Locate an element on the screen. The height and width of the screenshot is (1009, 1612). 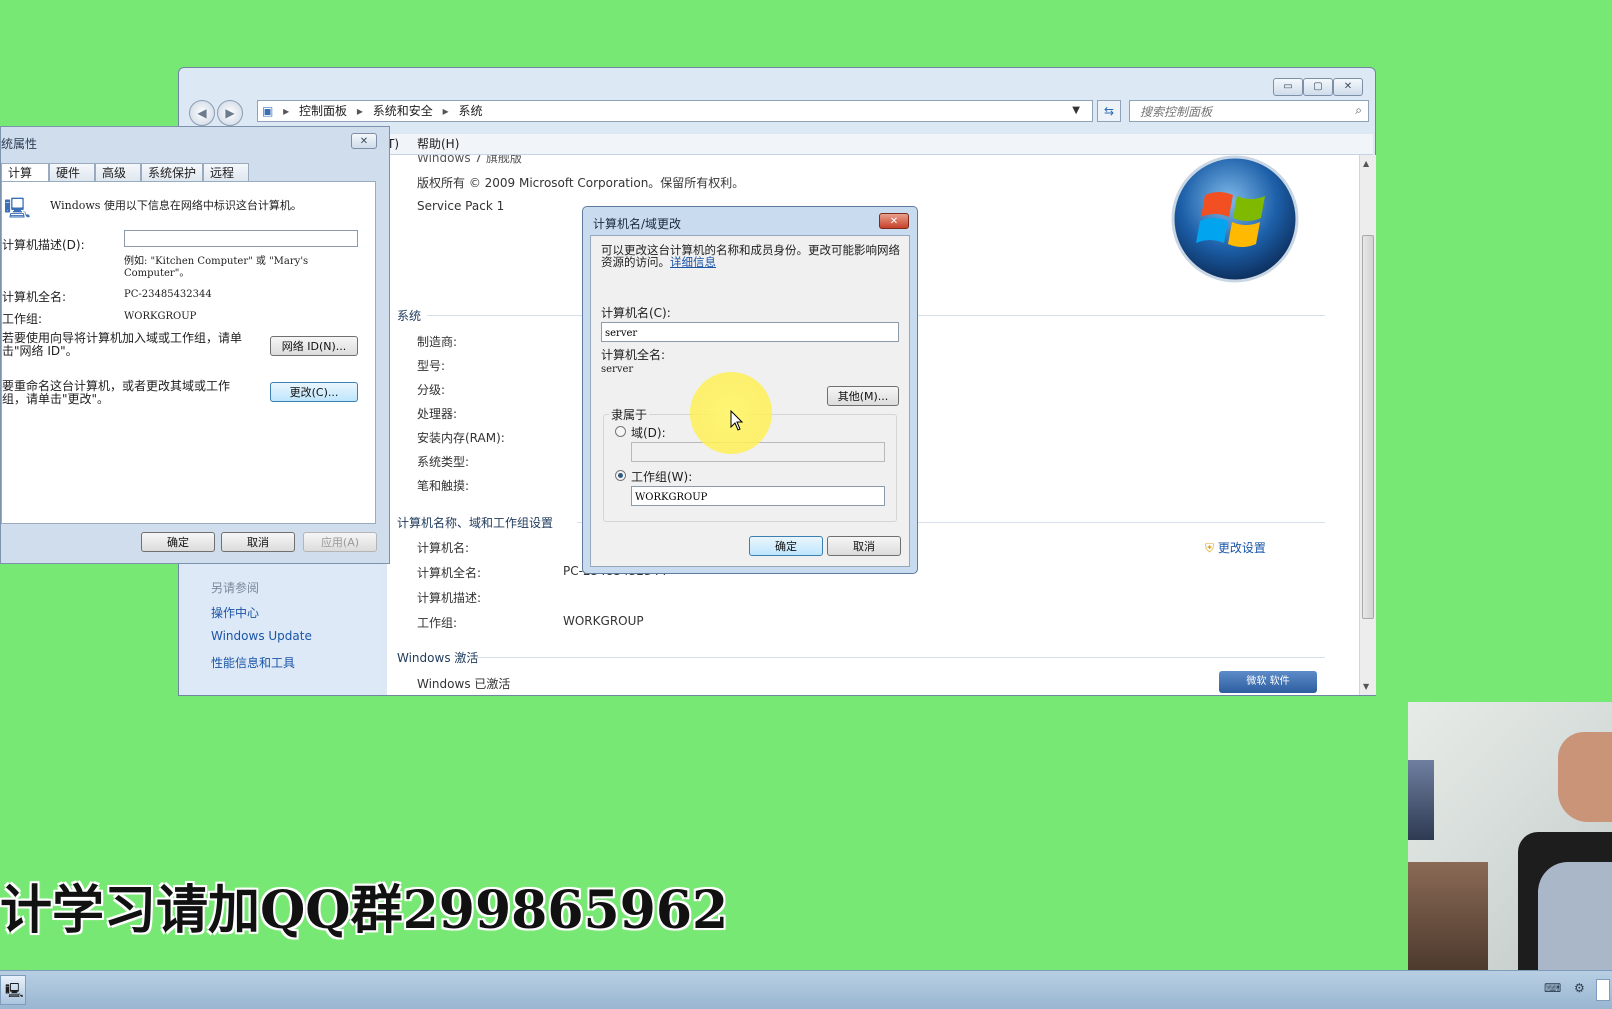
refresh-icon: ⇆ is located at coordinates (1109, 111).